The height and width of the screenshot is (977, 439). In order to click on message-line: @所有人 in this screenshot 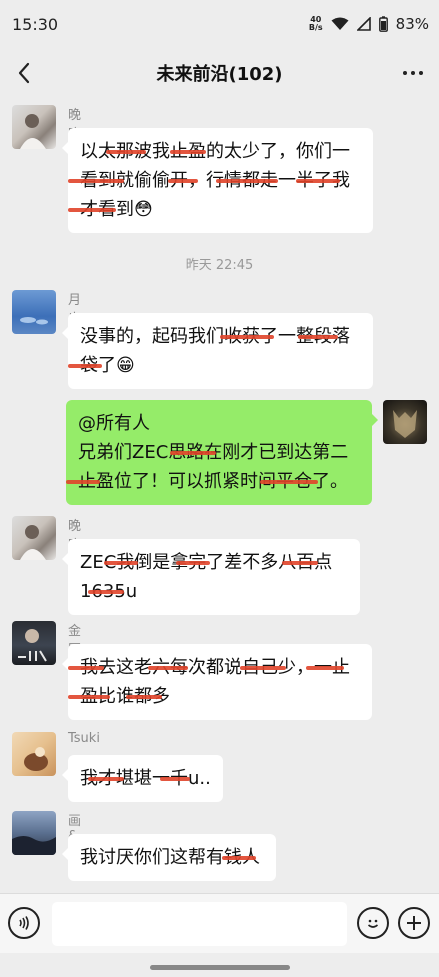, I will do `click(114, 423)`.